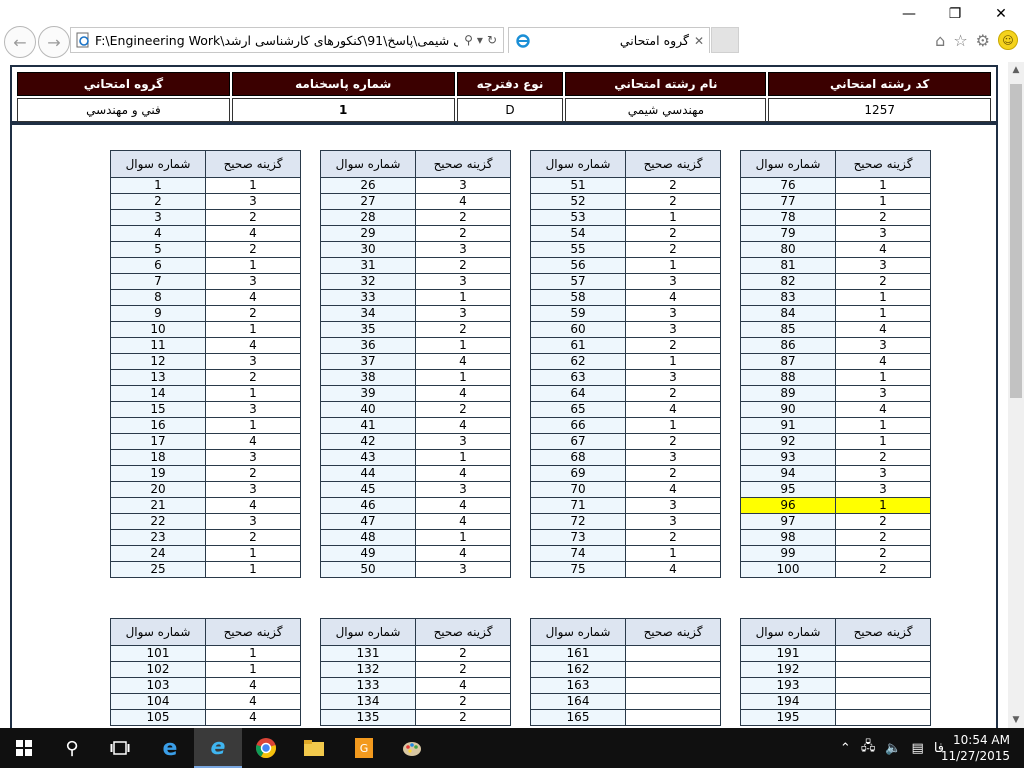 Image resolution: width=1024 pixels, height=768 pixels. What do you see at coordinates (510, 110) in the screenshot?
I see `value-booklet-type: D` at bounding box center [510, 110].